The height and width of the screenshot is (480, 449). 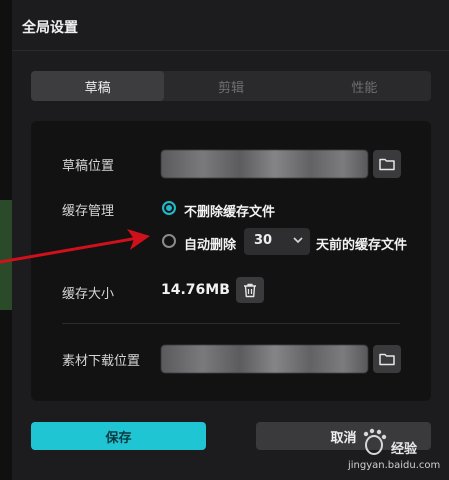 I want to click on watermark-brand: 经验, so click(x=404, y=449).